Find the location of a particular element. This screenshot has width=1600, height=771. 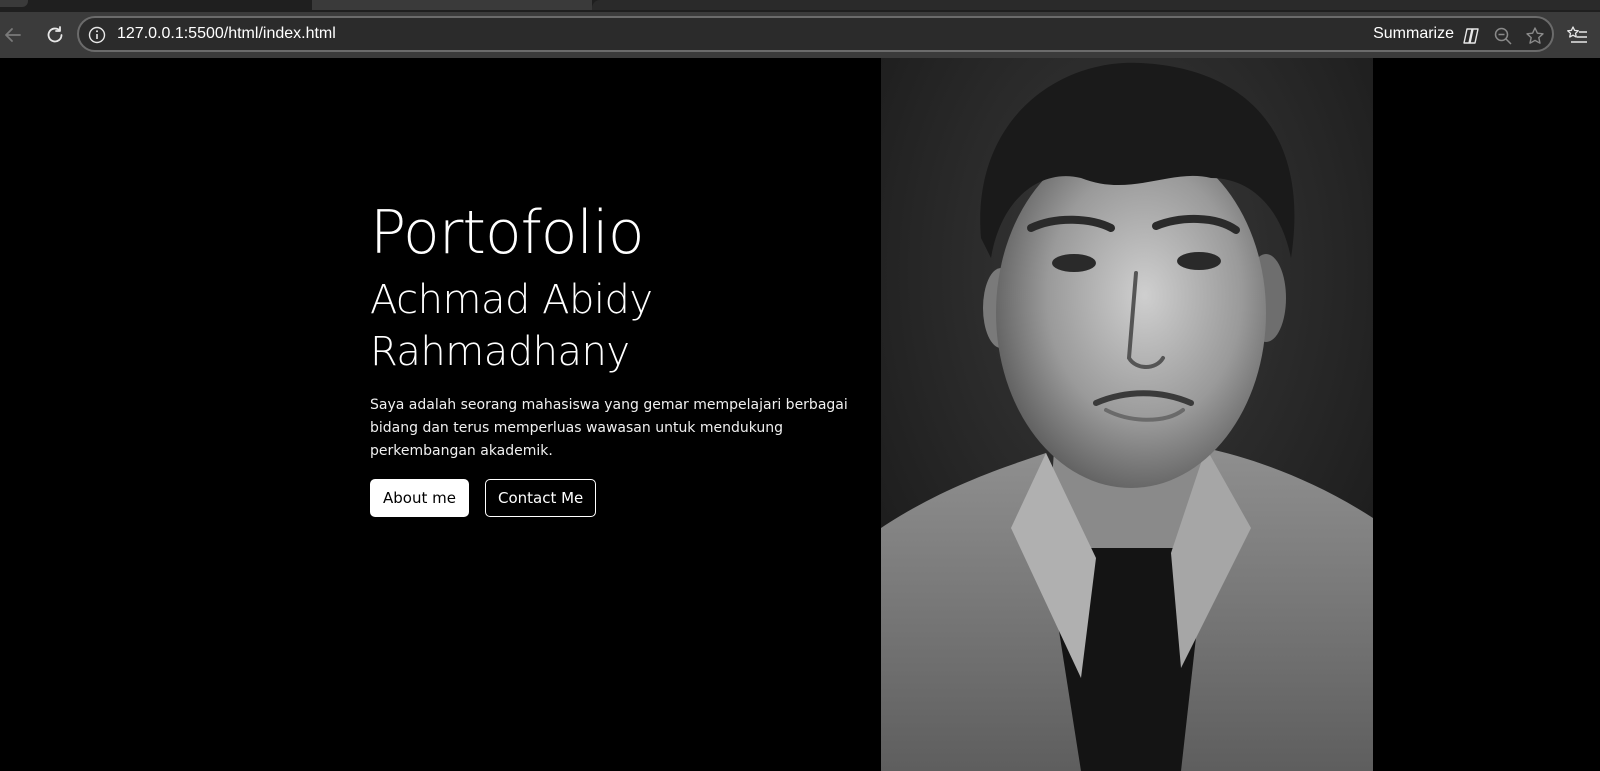

reload-button is located at coordinates (55, 35).